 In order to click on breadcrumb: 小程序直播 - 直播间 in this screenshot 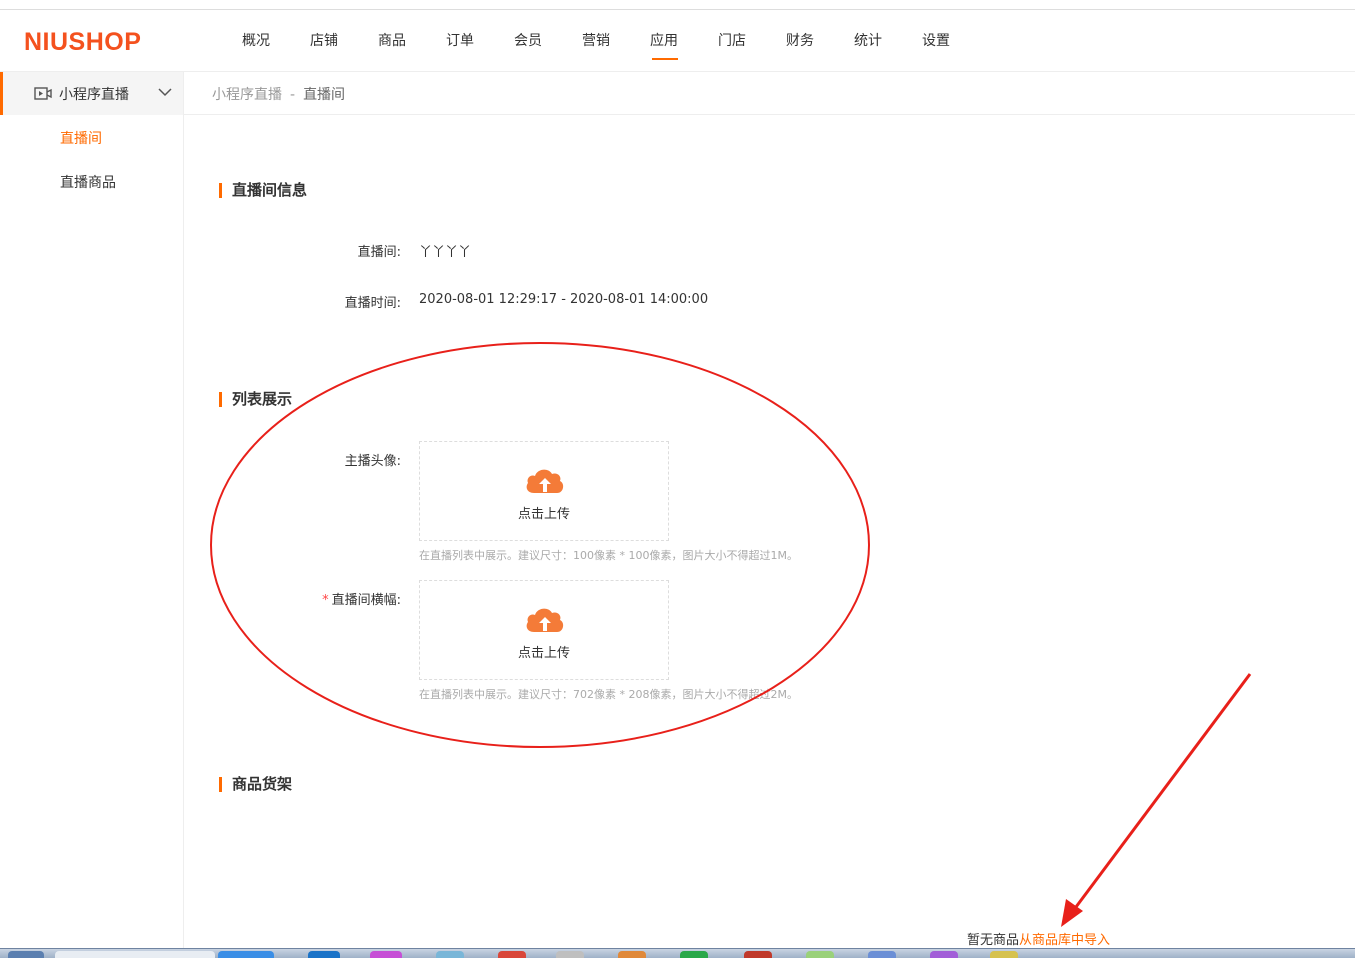, I will do `click(278, 94)`.